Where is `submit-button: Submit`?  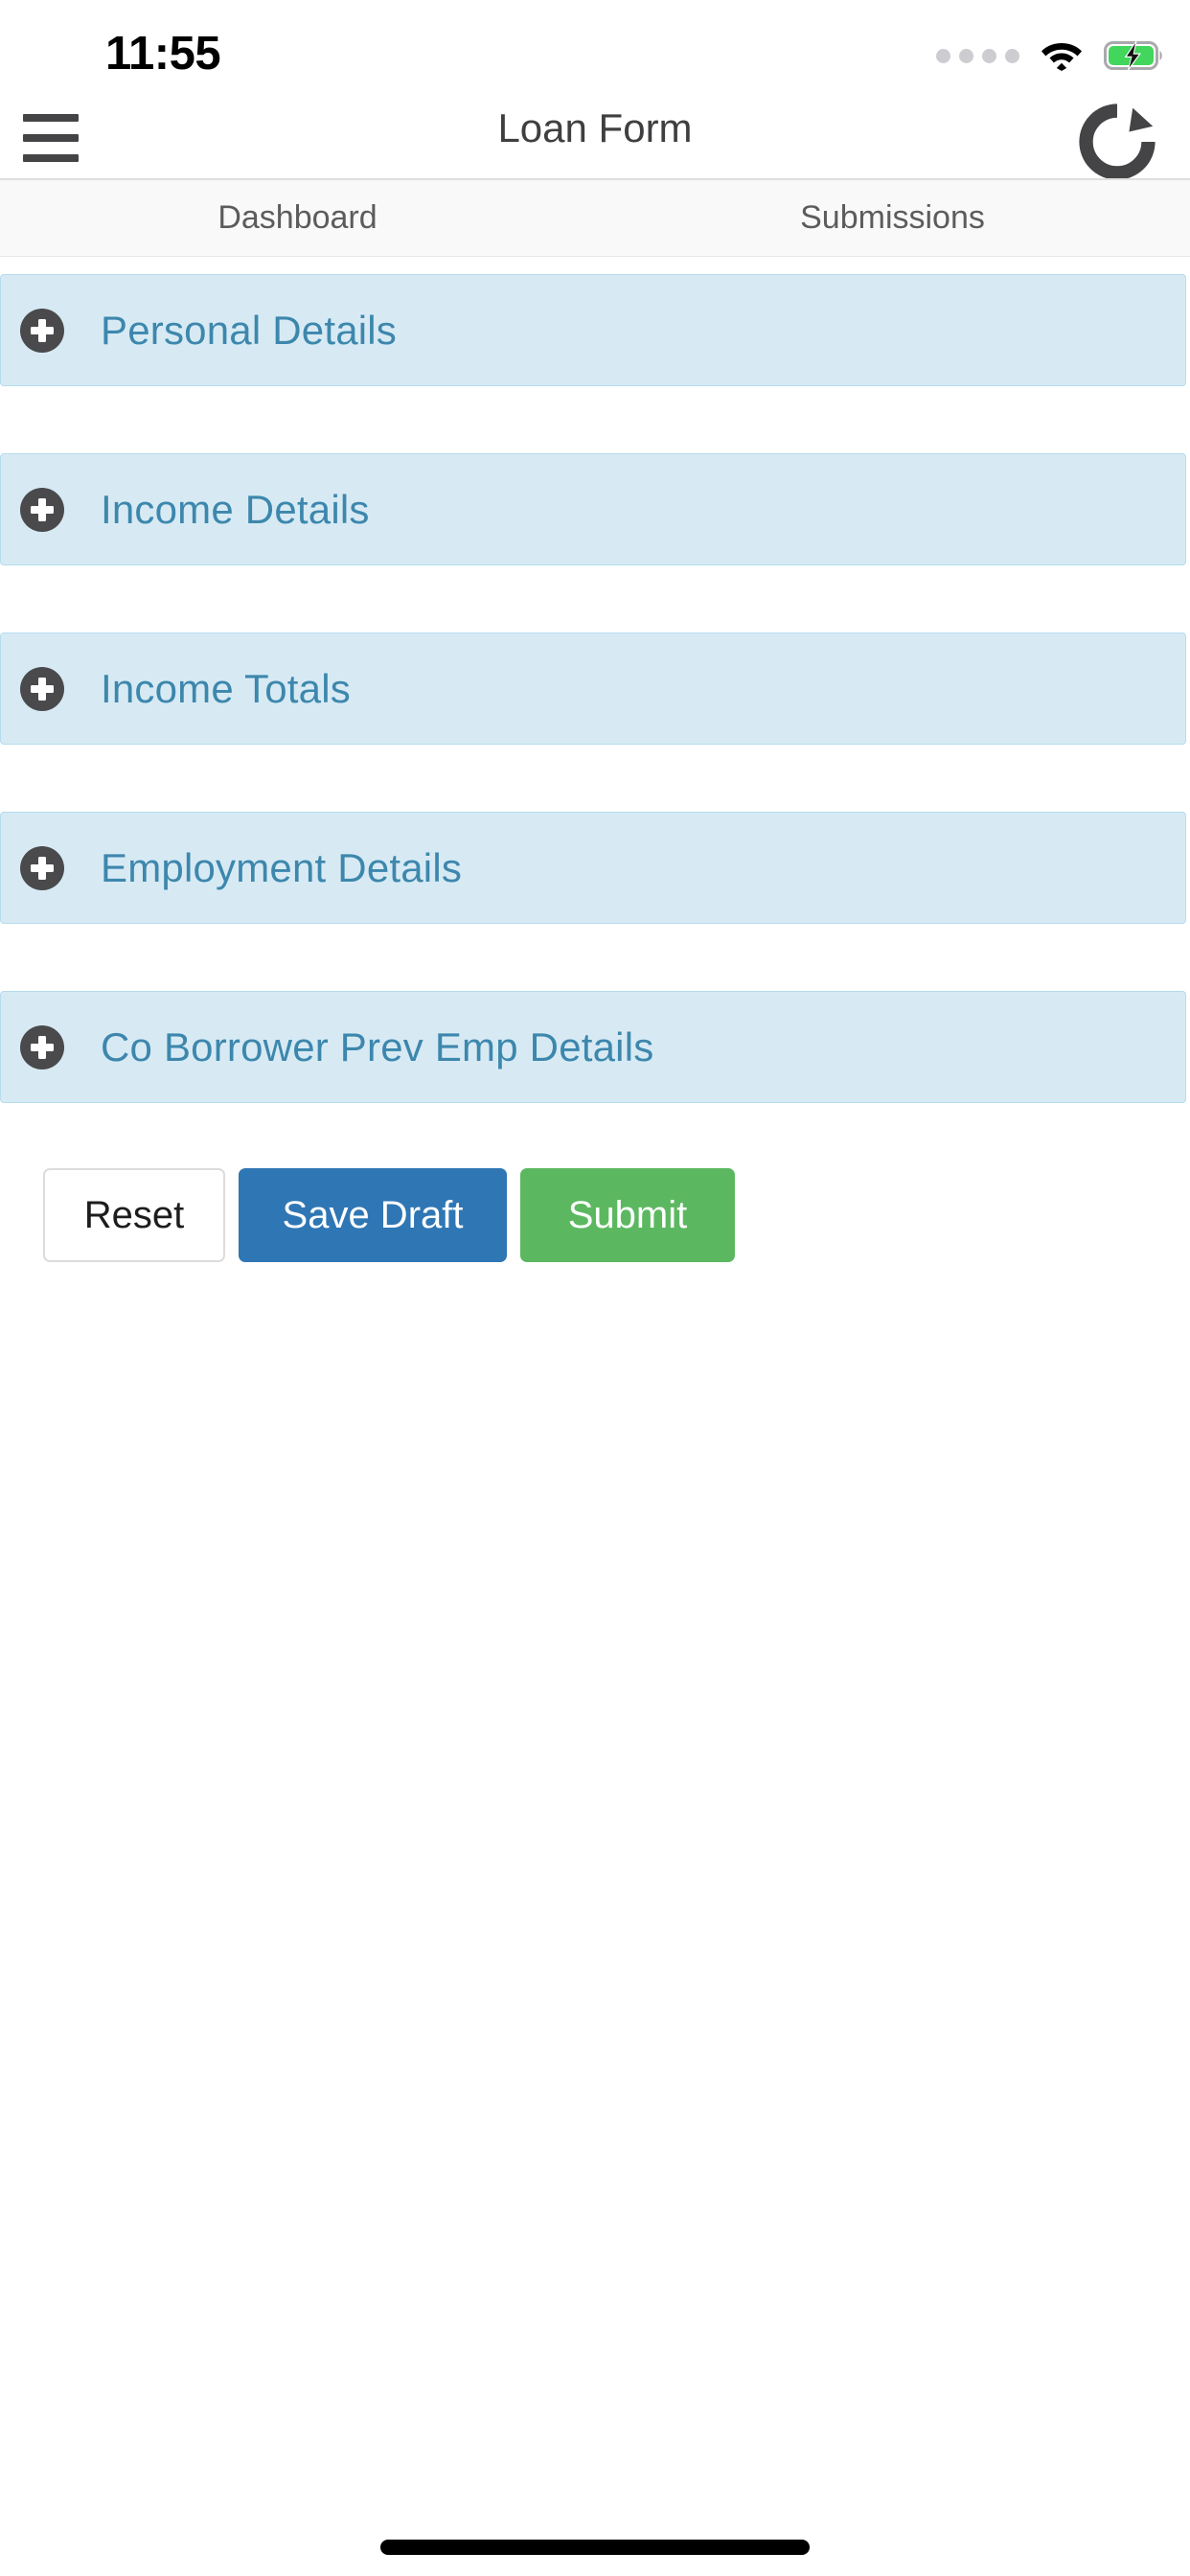
submit-button: Submit is located at coordinates (627, 1215).